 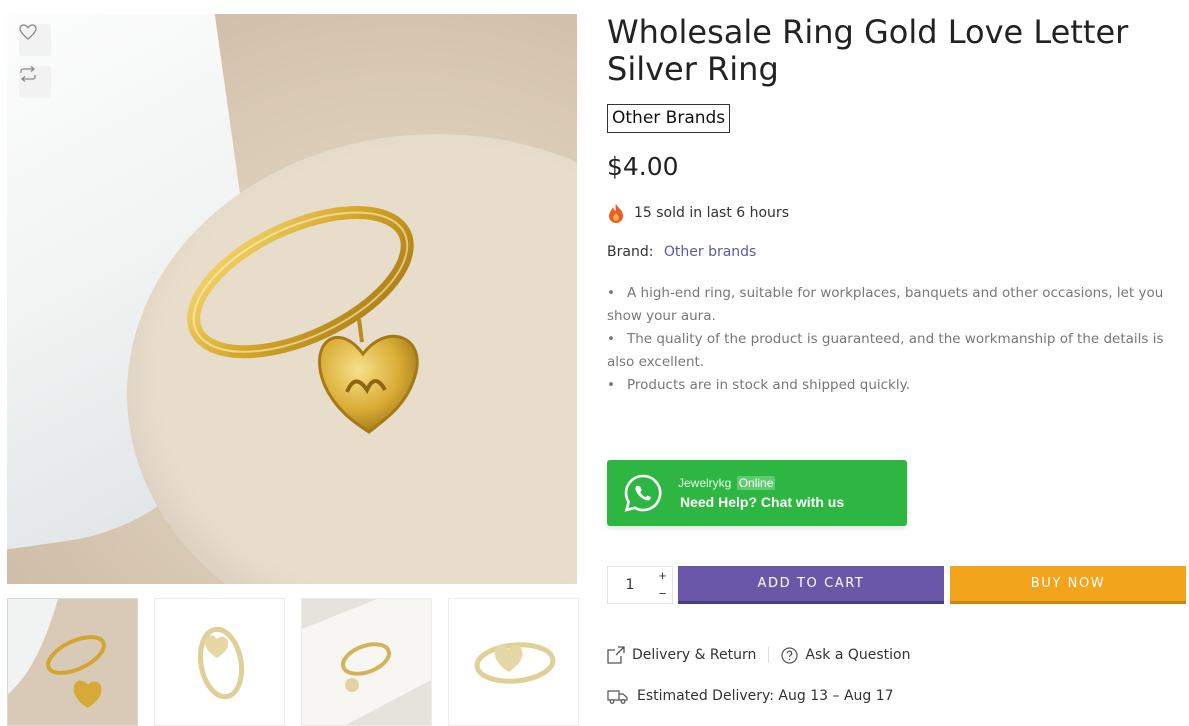 I want to click on question-icon, so click(x=789, y=655).